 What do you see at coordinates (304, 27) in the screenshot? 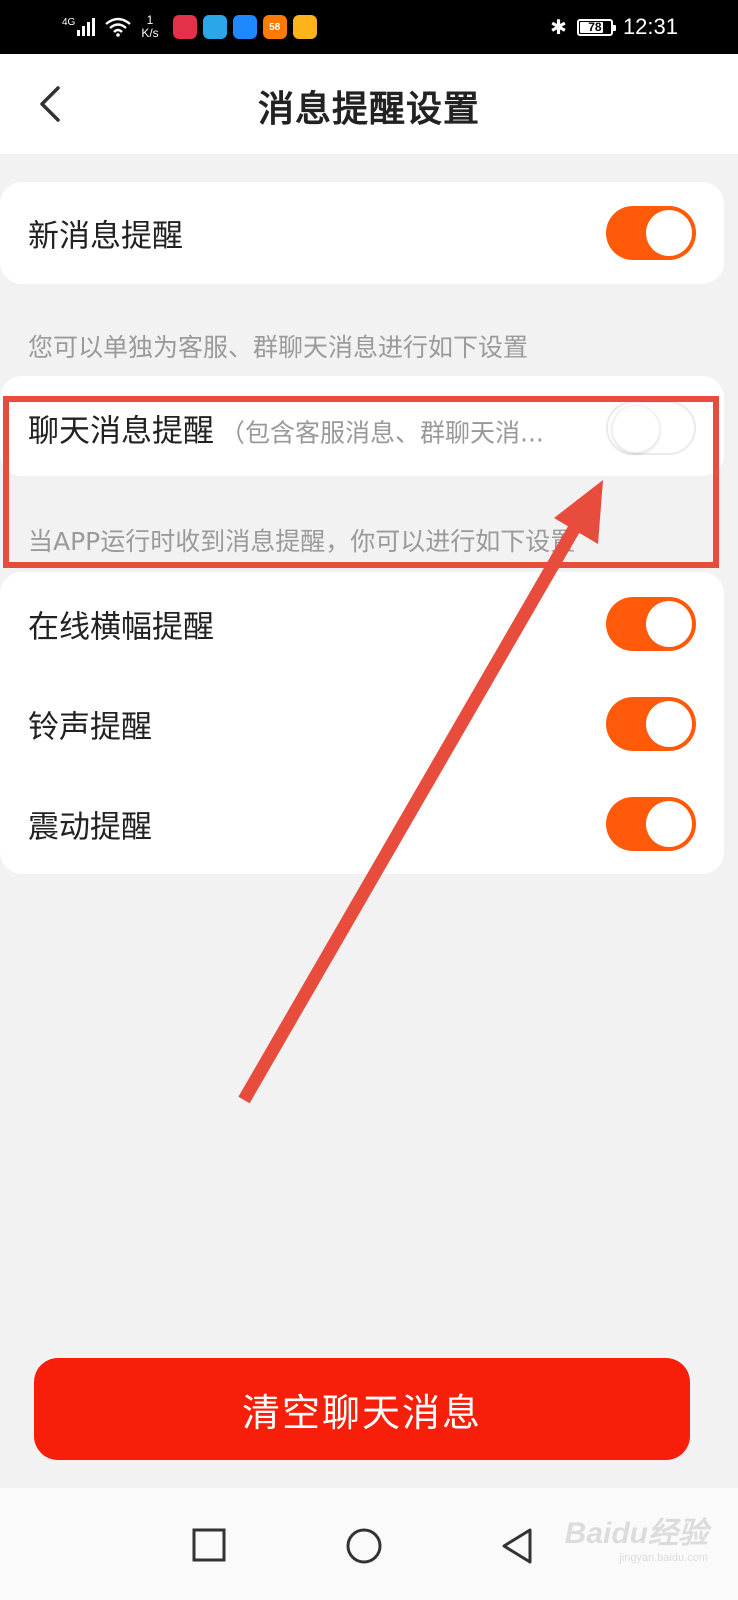
I see `cup-app-icon` at bounding box center [304, 27].